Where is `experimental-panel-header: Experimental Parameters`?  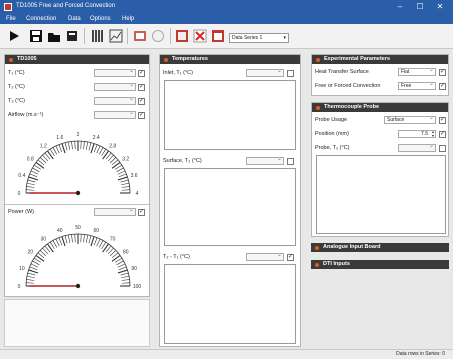 experimental-panel-header: Experimental Parameters is located at coordinates (380, 59).